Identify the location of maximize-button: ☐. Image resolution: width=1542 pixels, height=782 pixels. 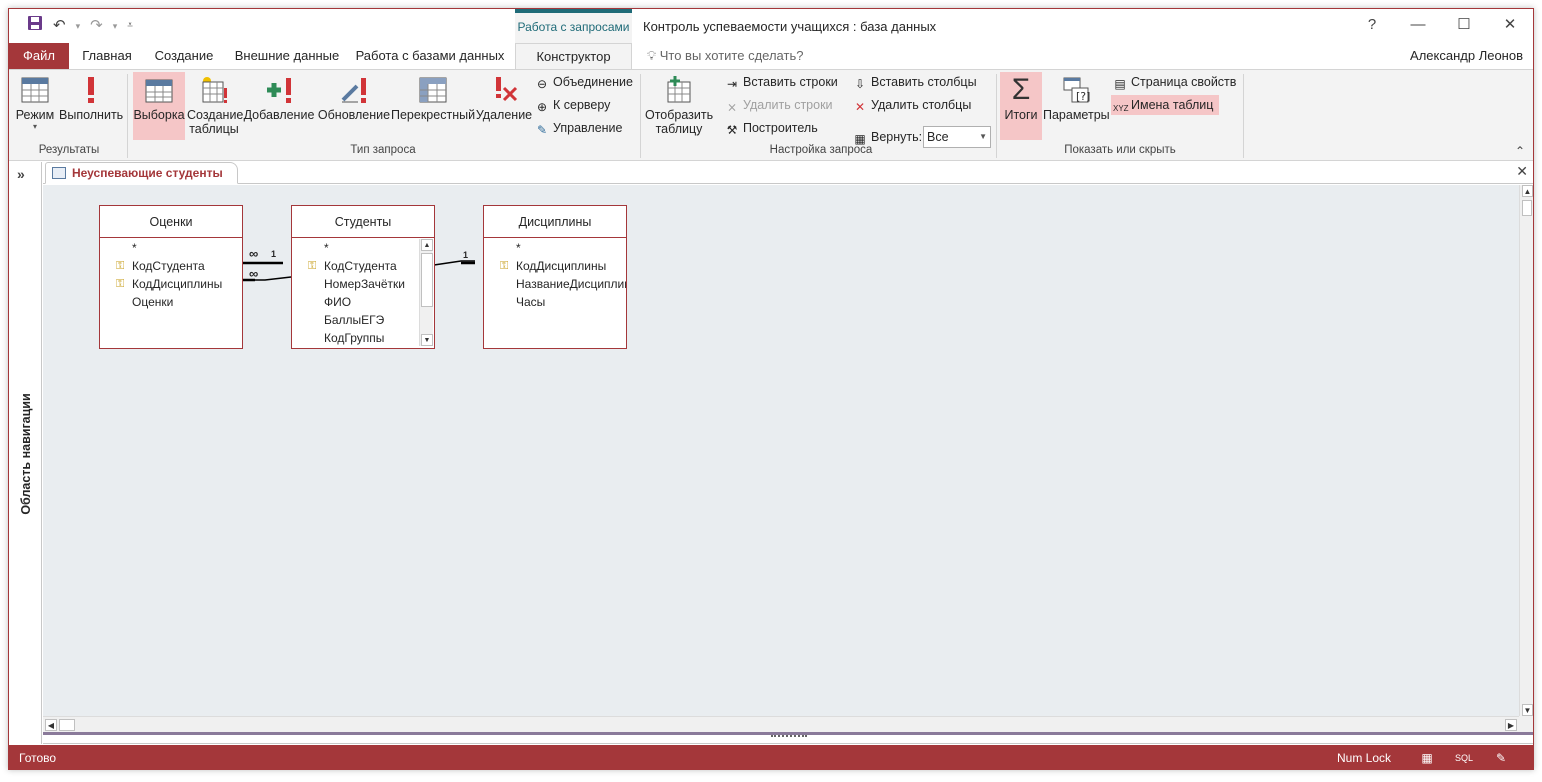
(1464, 26).